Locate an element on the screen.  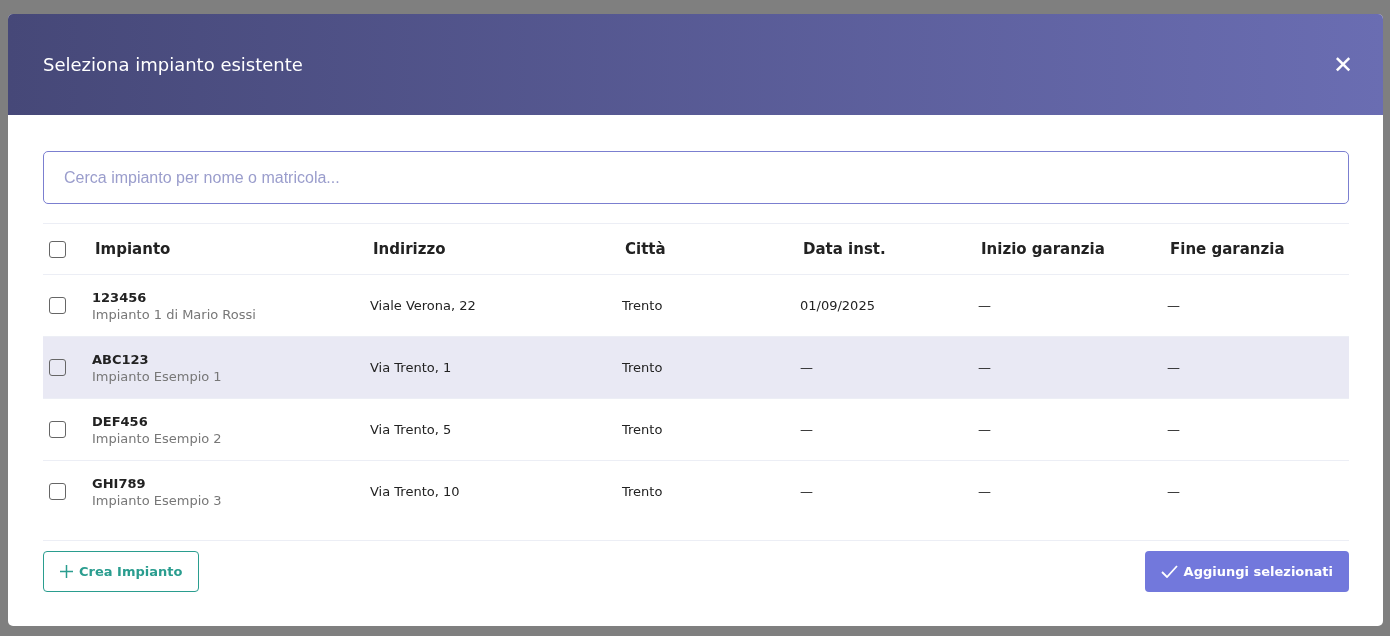
plus-icon is located at coordinates (66, 571).